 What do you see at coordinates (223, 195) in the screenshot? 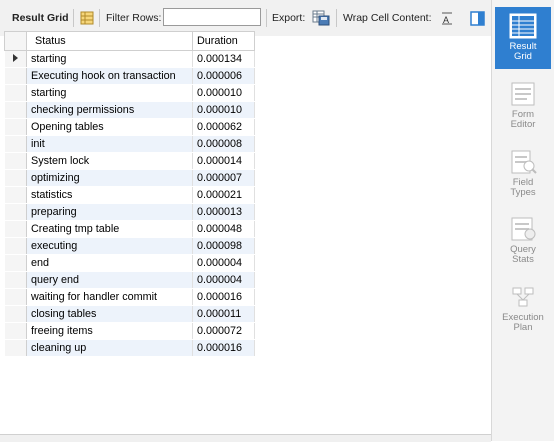
I see `cell-duration: 0.000021` at bounding box center [223, 195].